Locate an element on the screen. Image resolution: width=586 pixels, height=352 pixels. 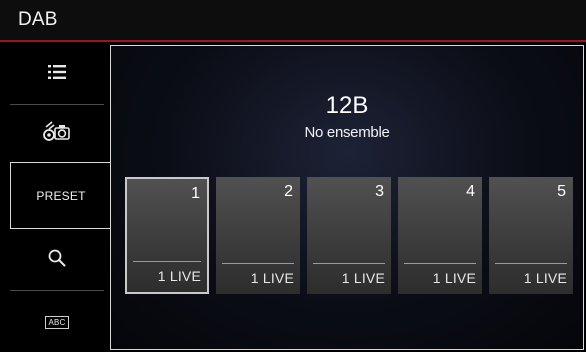
search-button is located at coordinates (57, 260).